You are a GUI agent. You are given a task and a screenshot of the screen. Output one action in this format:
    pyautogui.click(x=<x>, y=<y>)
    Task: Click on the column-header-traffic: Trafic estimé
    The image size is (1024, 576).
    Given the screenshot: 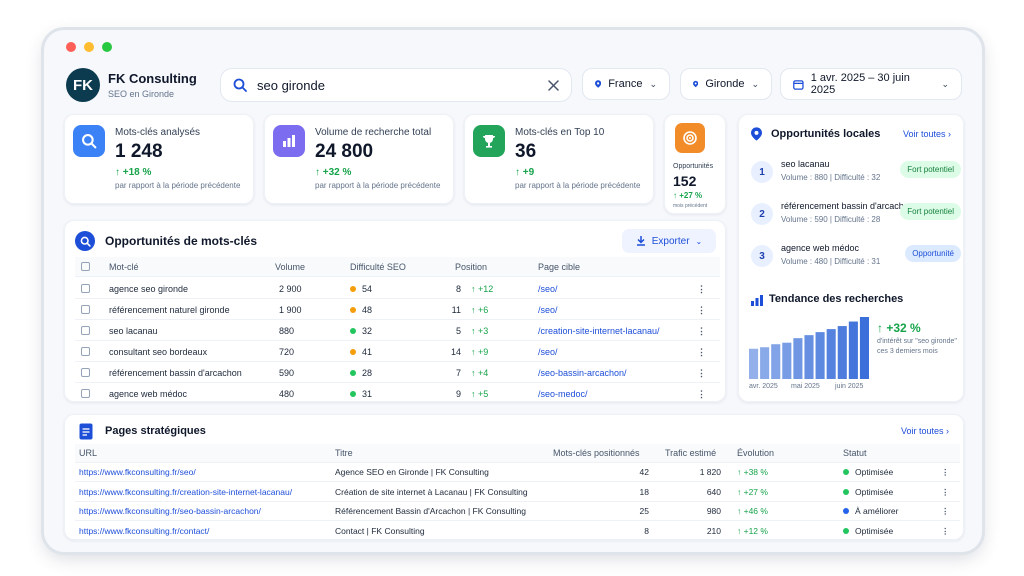 What is the action you would take?
    pyautogui.click(x=690, y=453)
    